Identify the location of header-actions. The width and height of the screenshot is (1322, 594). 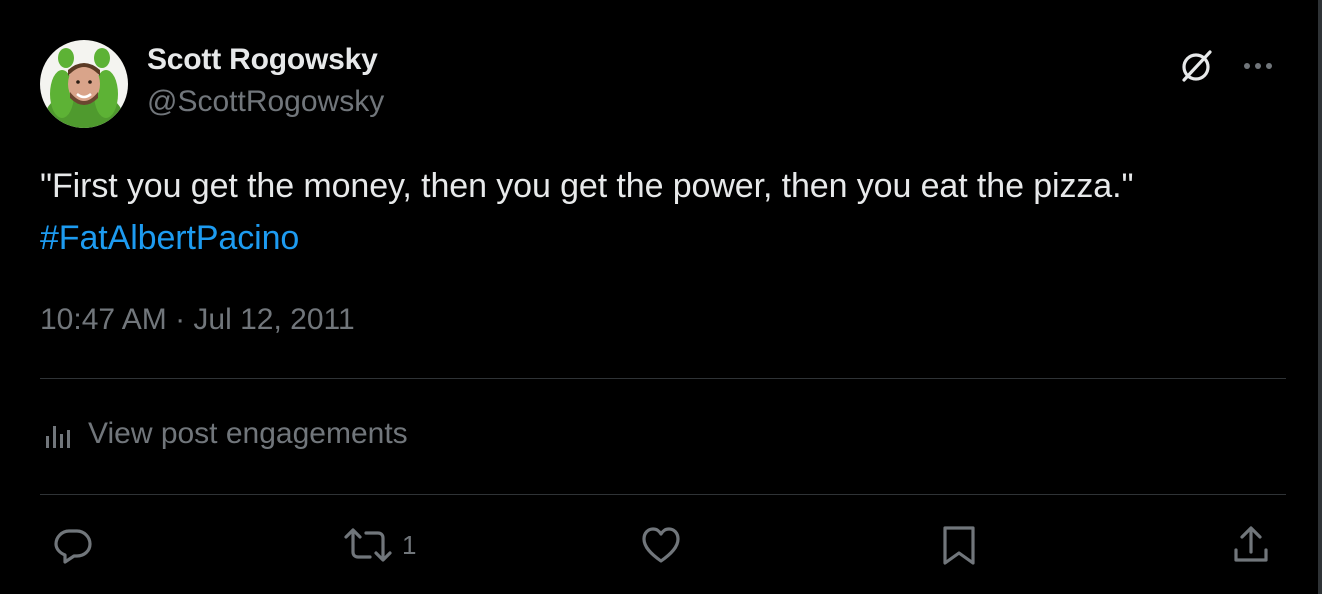
(1225, 66).